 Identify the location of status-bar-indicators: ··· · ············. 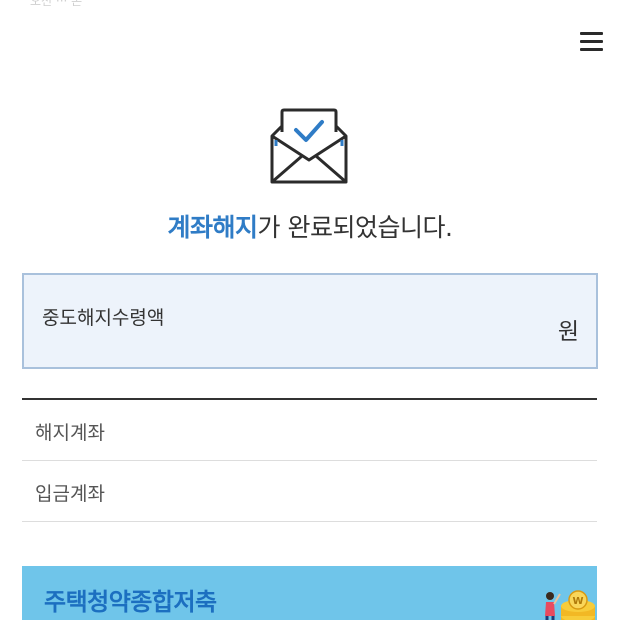
(557, 3).